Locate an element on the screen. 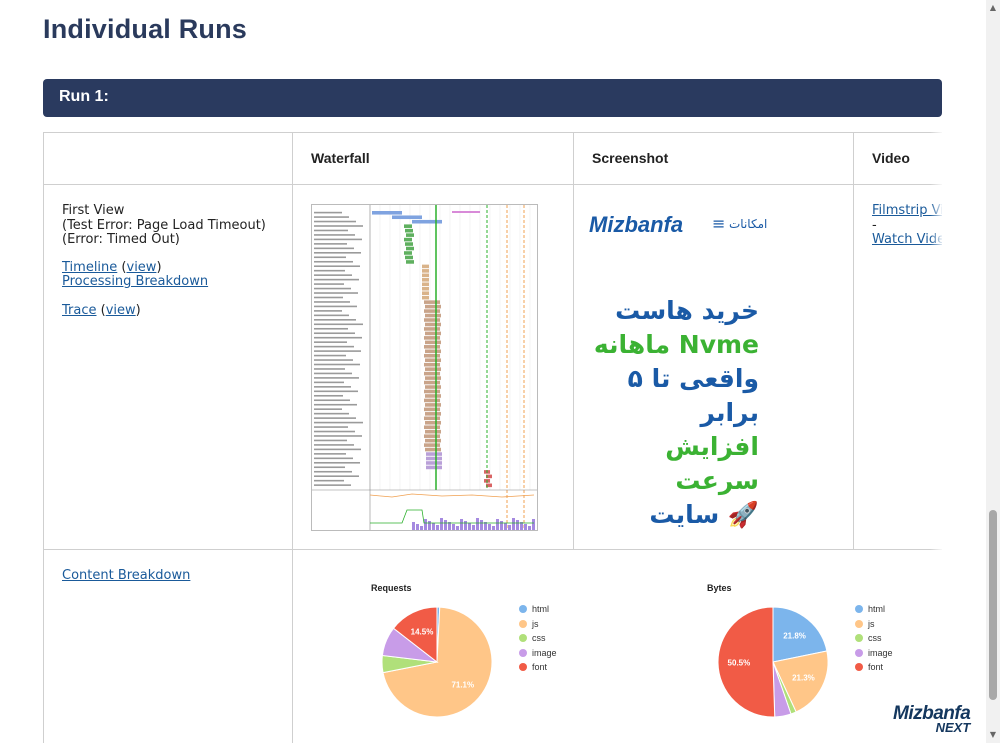  screenshot-brand-logo: Mizbanfa is located at coordinates (636, 224).